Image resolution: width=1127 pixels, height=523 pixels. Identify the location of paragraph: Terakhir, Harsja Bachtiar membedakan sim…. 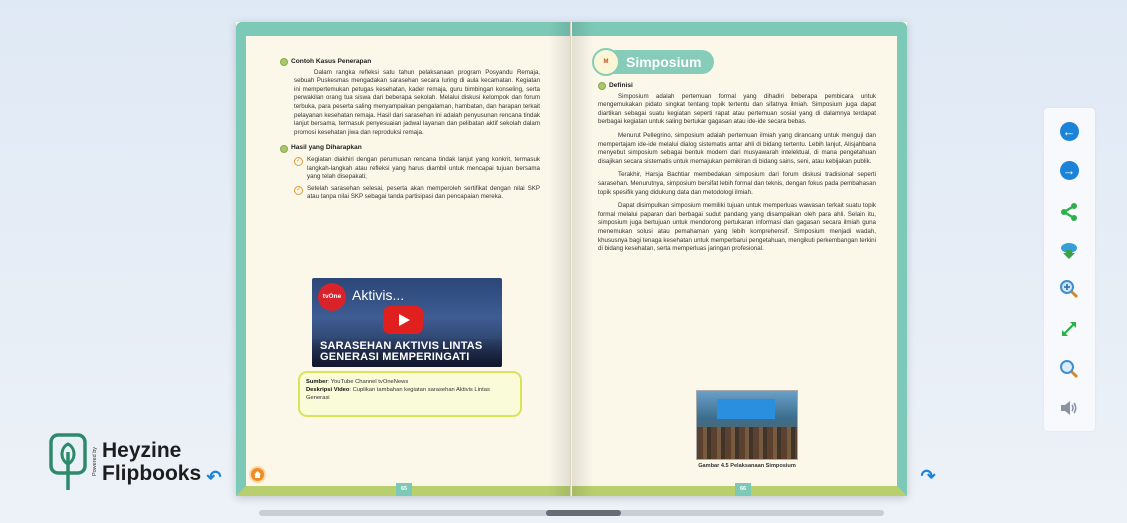
(737, 183).